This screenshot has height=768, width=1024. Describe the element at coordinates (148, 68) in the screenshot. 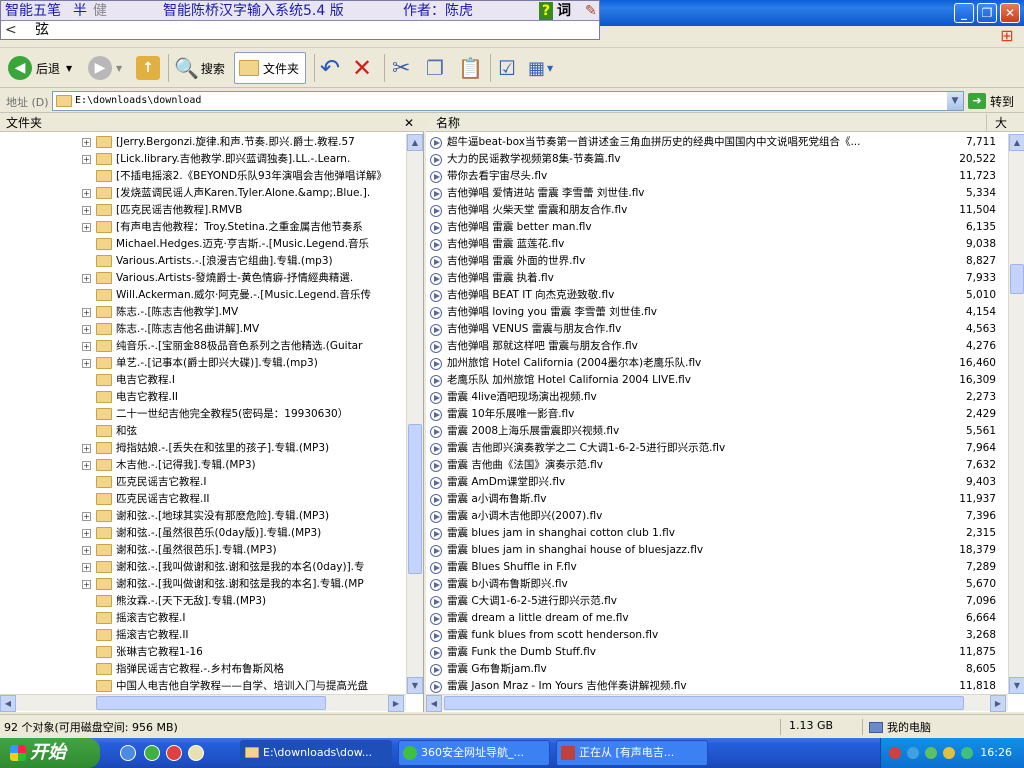

I see `up-folder-button: ↑` at that location.